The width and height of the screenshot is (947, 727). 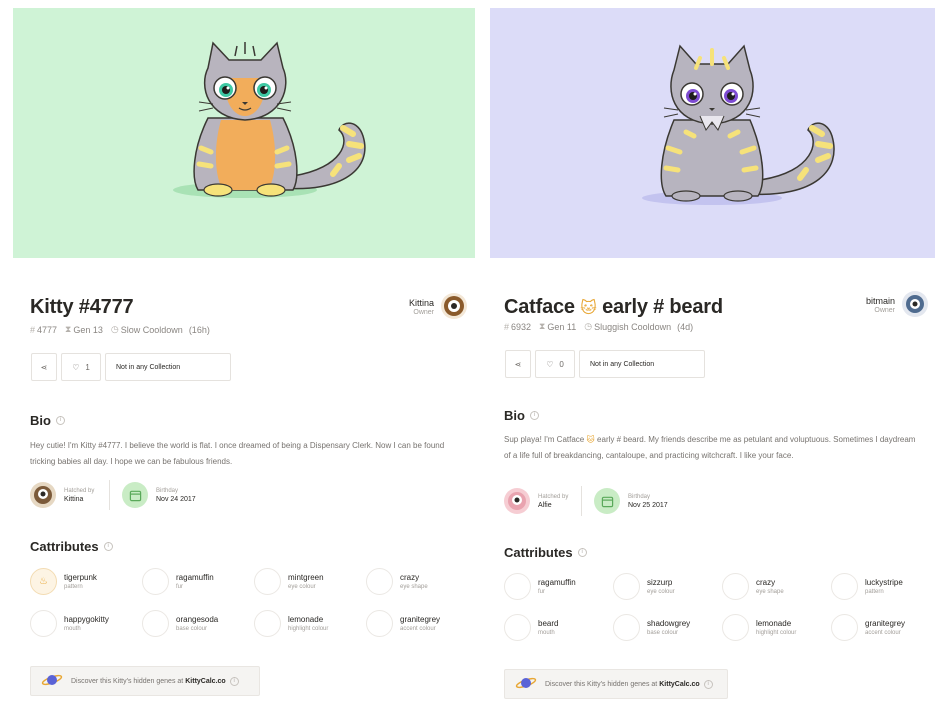 What do you see at coordinates (536, 501) in the screenshot?
I see `hatched-by: Hatched by Alfie` at bounding box center [536, 501].